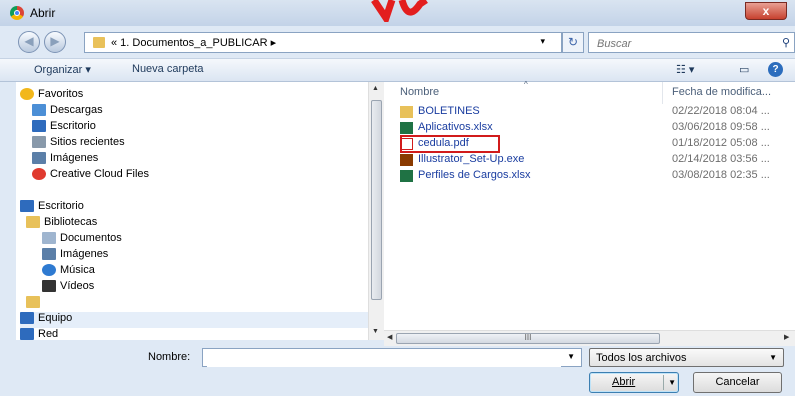 The image size is (795, 396). Describe the element at coordinates (78, 144) in the screenshot. I see `sidebar-item-sitios-recientes: Sitios recientes` at that location.